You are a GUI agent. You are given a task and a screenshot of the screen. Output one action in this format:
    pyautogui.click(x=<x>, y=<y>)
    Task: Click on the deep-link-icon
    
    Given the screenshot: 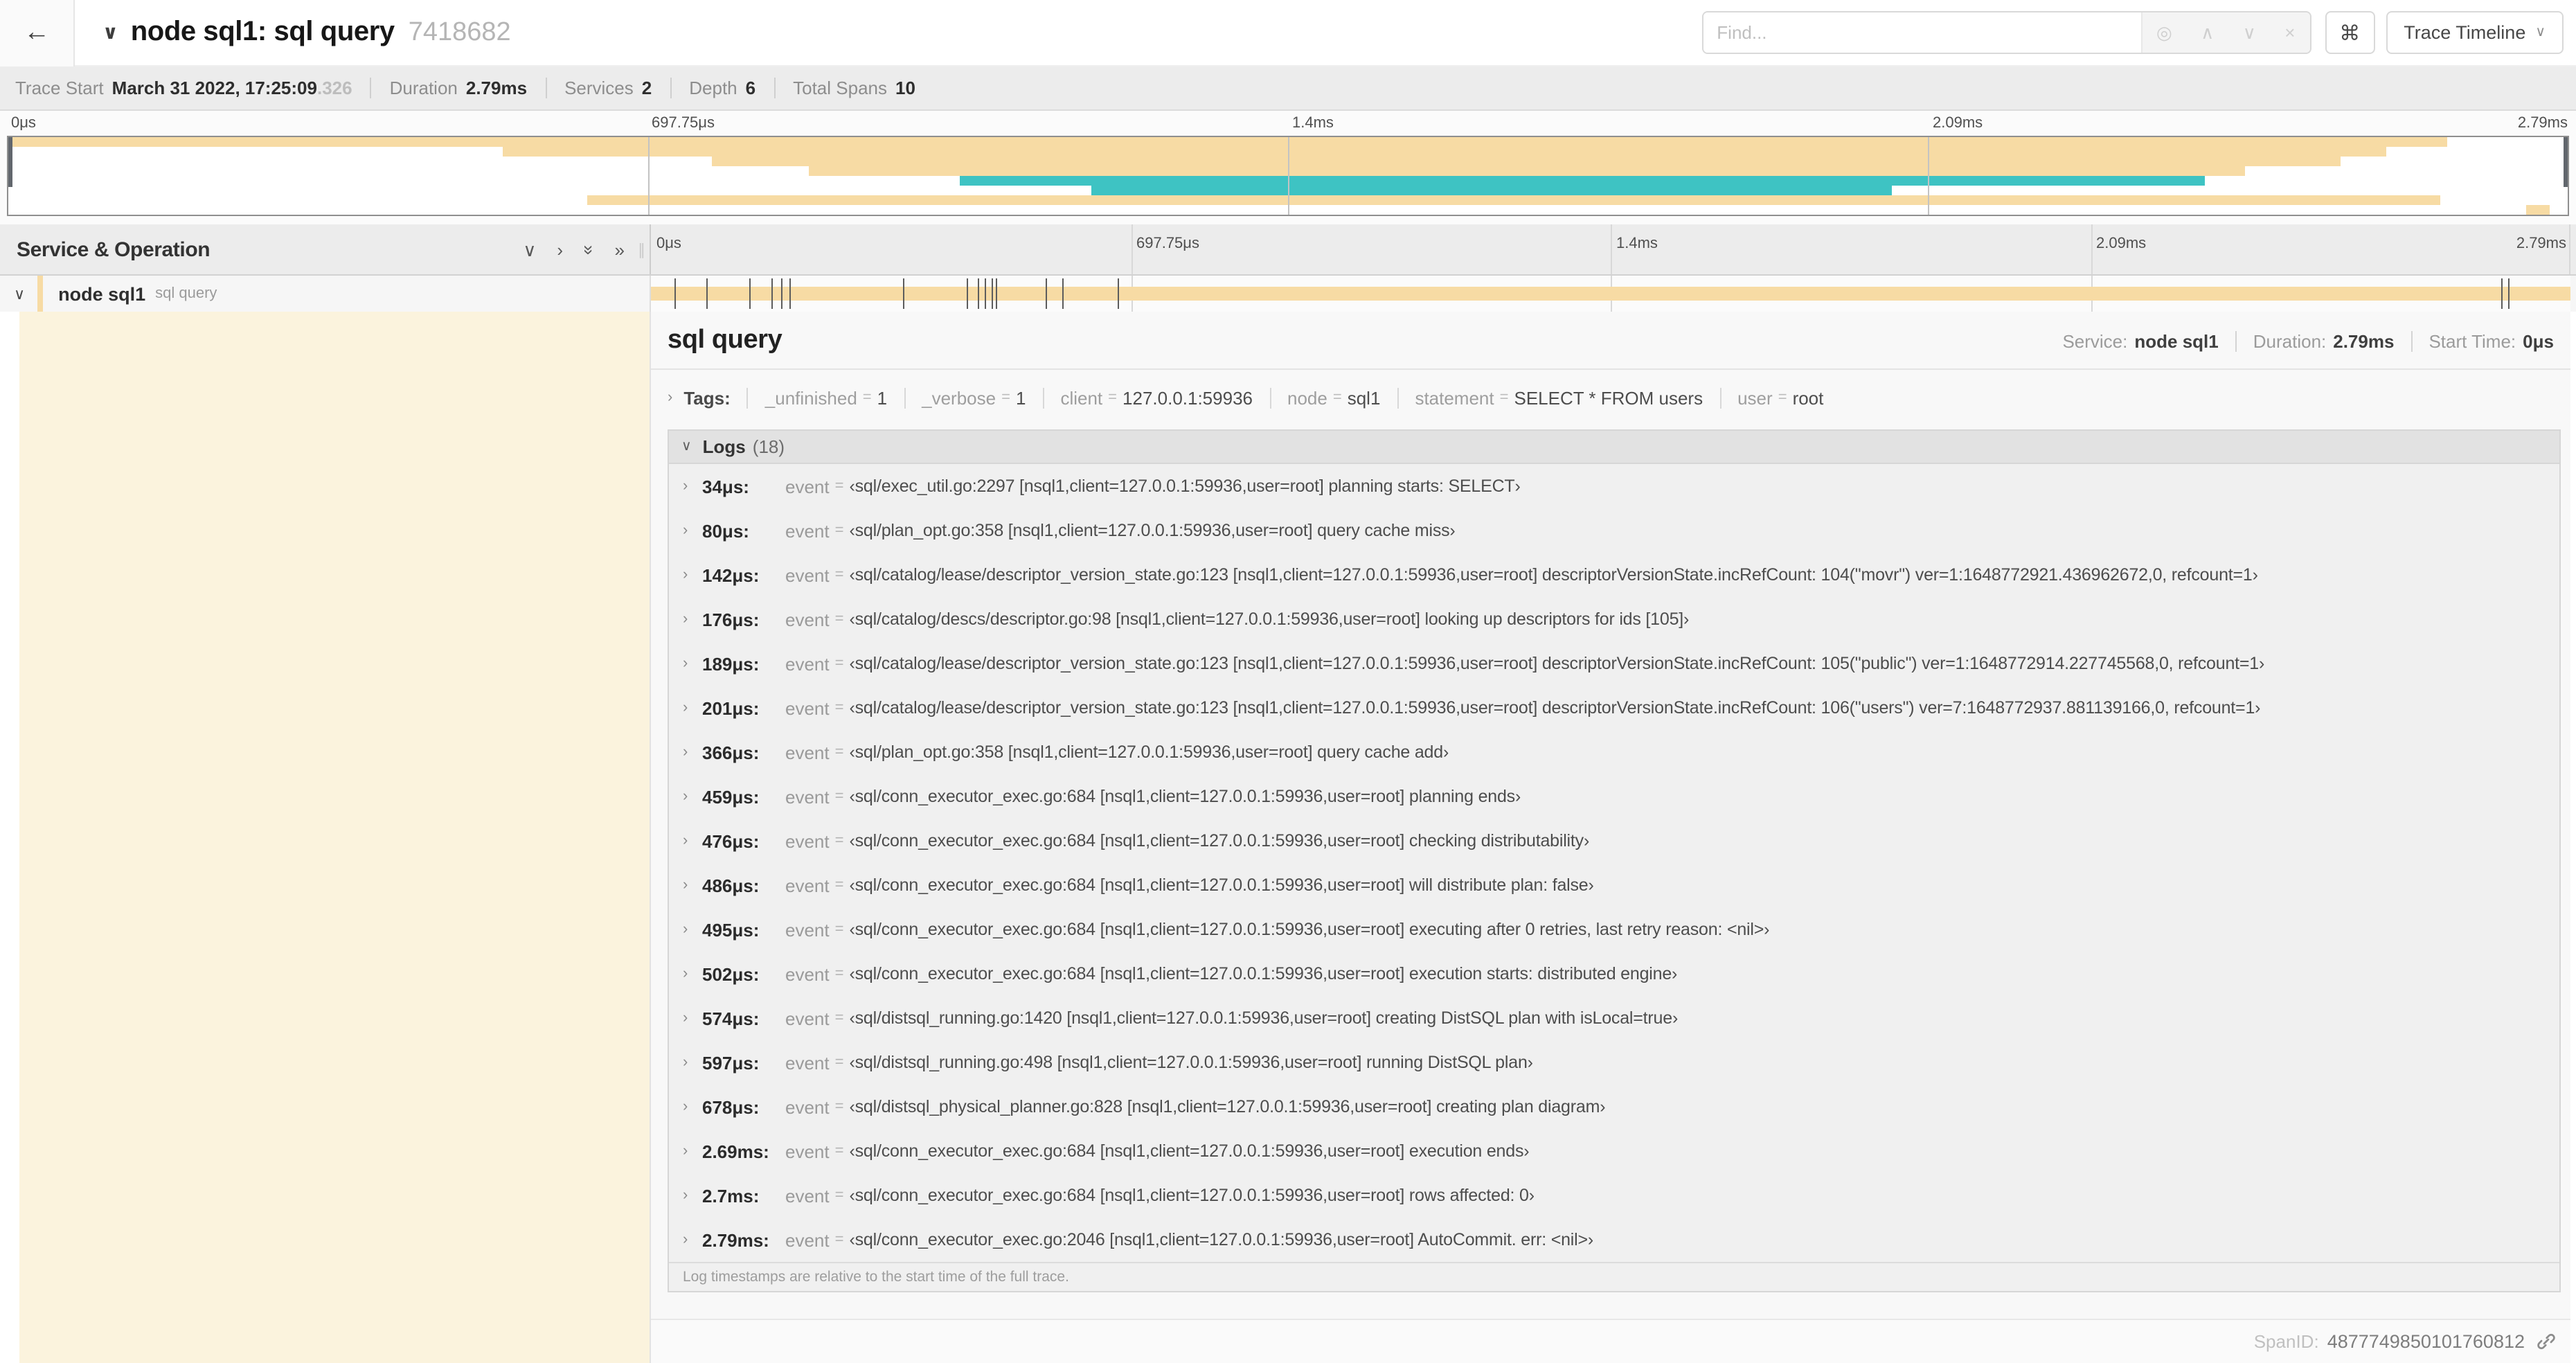 What is the action you would take?
    pyautogui.click(x=2546, y=1342)
    